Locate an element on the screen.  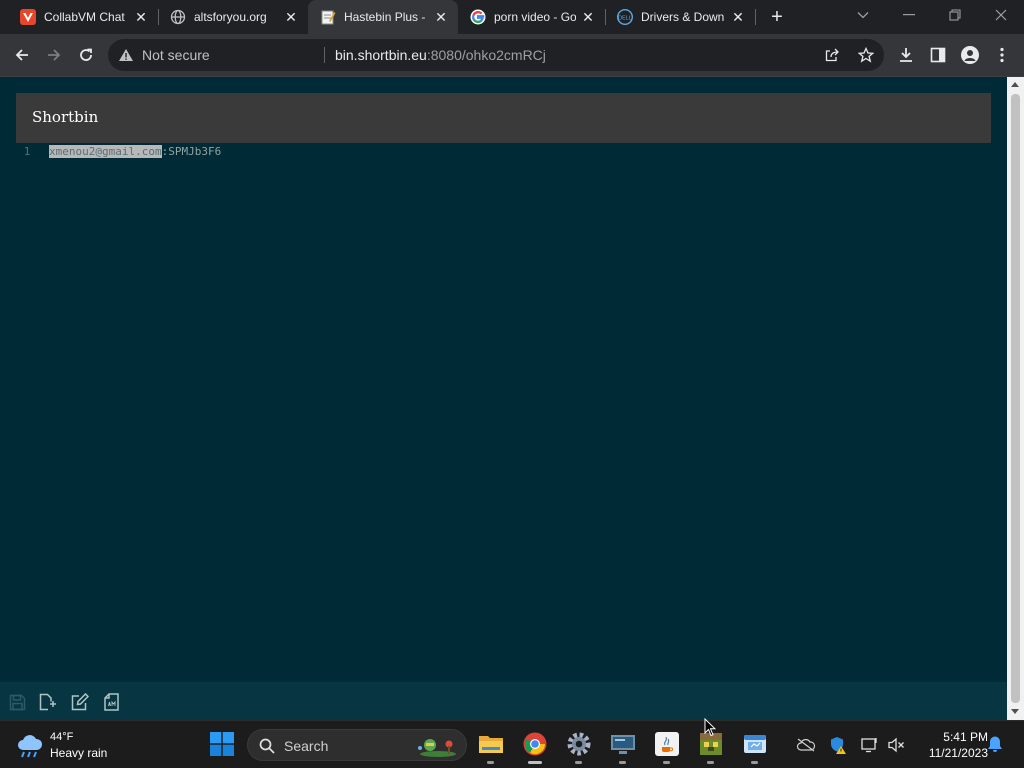
tab-title: CollabVM Chat is located at coordinates (84, 17).